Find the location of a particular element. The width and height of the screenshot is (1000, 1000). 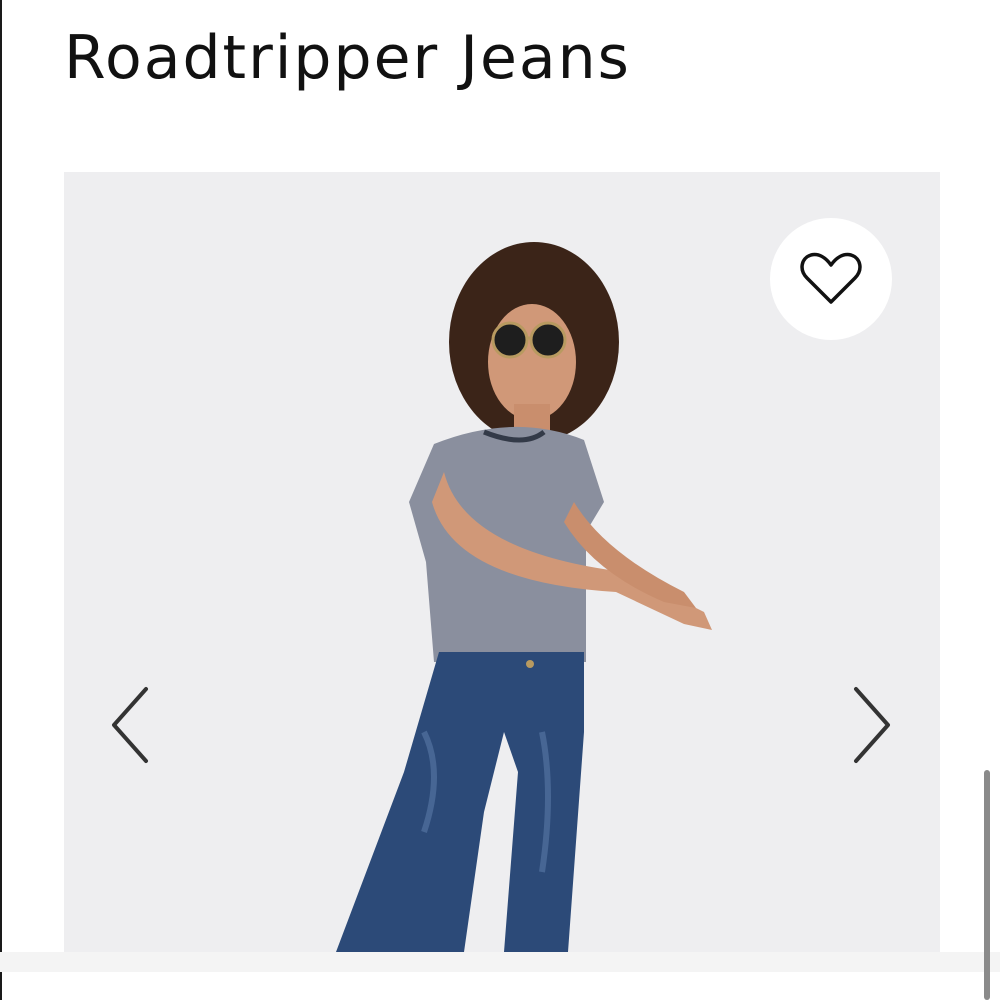

heart-outline-icon is located at coordinates (831, 278).